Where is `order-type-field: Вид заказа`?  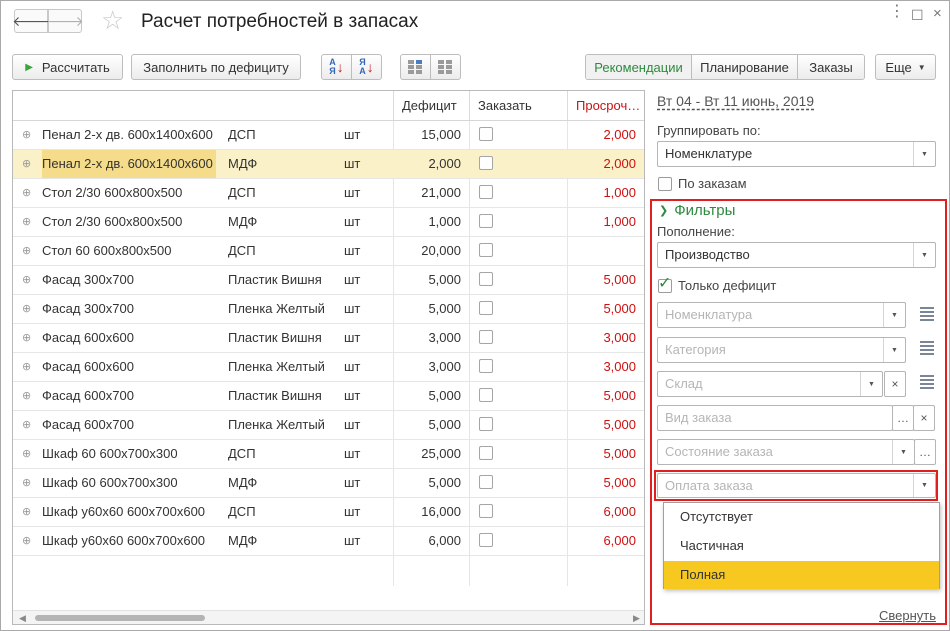 order-type-field: Вид заказа is located at coordinates (775, 418).